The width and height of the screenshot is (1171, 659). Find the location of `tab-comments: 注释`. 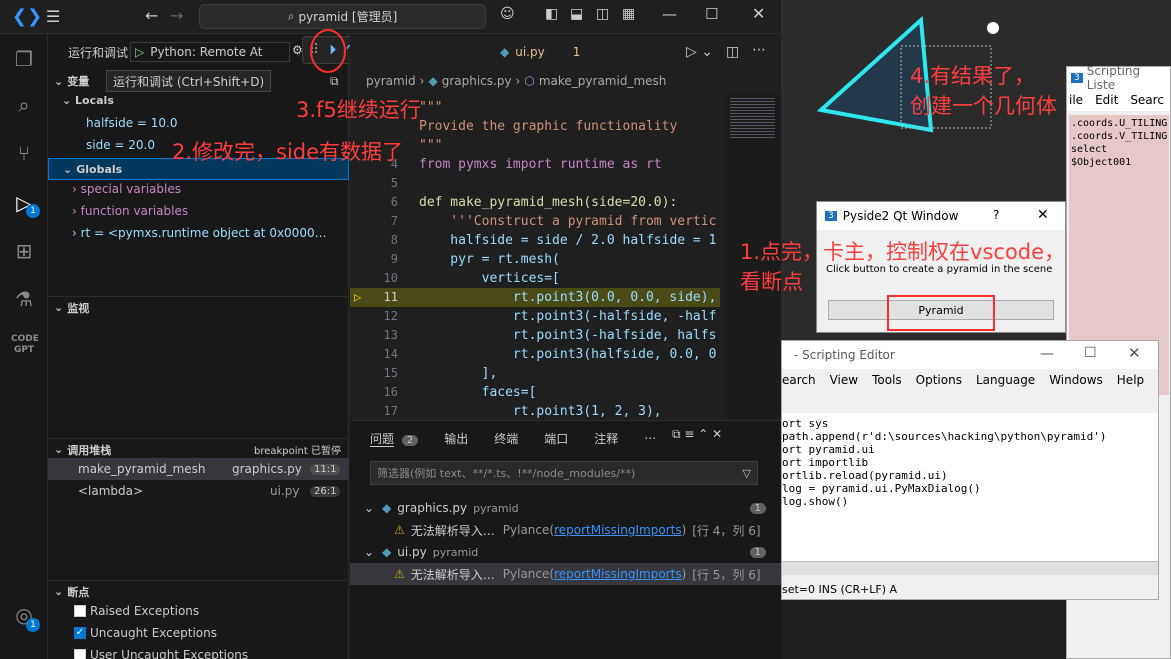

tab-comments: 注释 is located at coordinates (606, 438).